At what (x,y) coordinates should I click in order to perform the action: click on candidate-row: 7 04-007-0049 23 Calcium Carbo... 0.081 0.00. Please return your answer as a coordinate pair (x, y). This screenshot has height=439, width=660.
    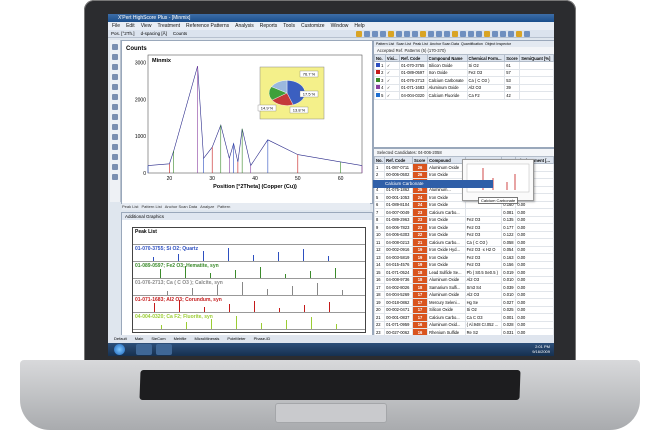
    Looking at the image, I should click on (464, 212).